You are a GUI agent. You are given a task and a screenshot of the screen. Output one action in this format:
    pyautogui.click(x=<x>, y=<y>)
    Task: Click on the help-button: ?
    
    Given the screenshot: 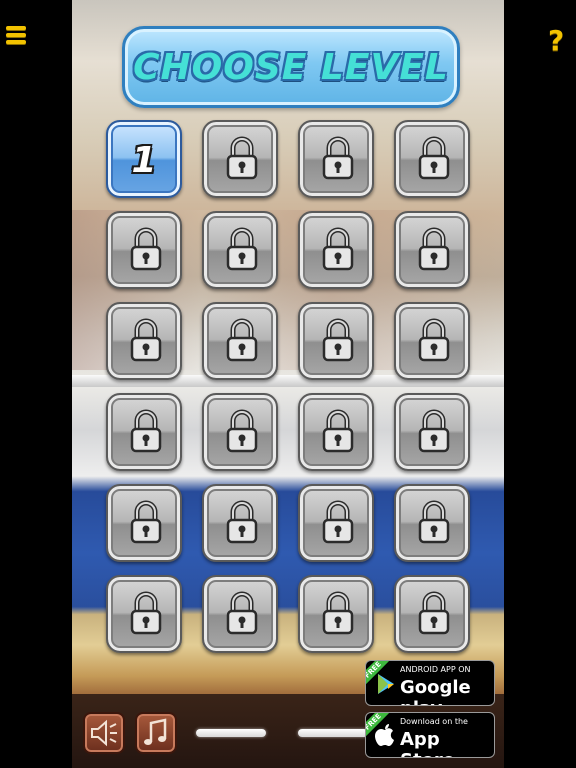 What is the action you would take?
    pyautogui.click(x=559, y=40)
    